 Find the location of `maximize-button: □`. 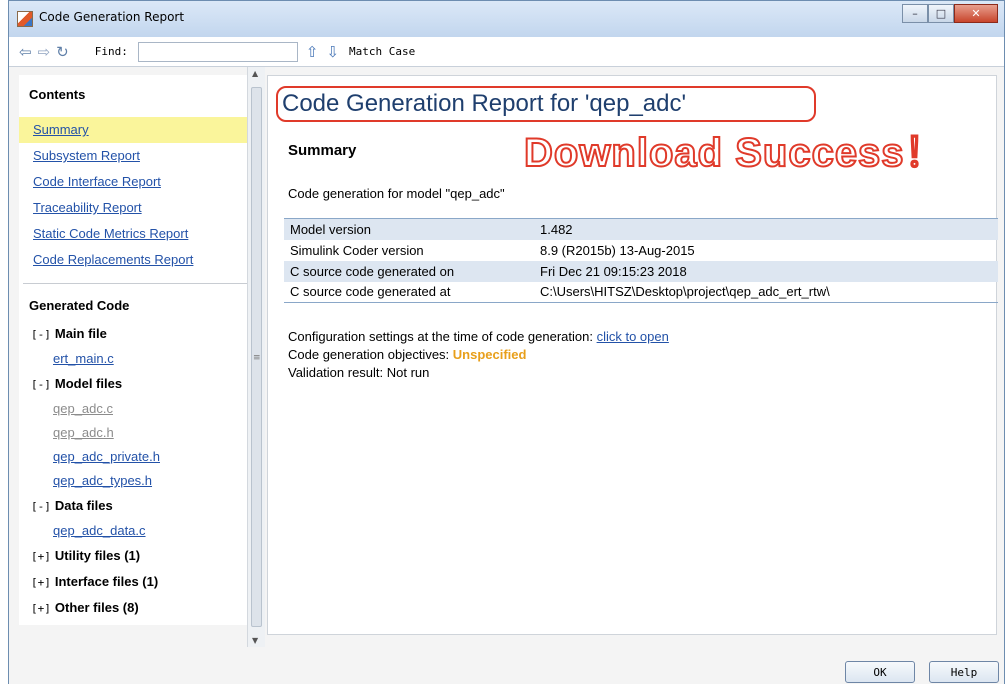

maximize-button: □ is located at coordinates (941, 13).